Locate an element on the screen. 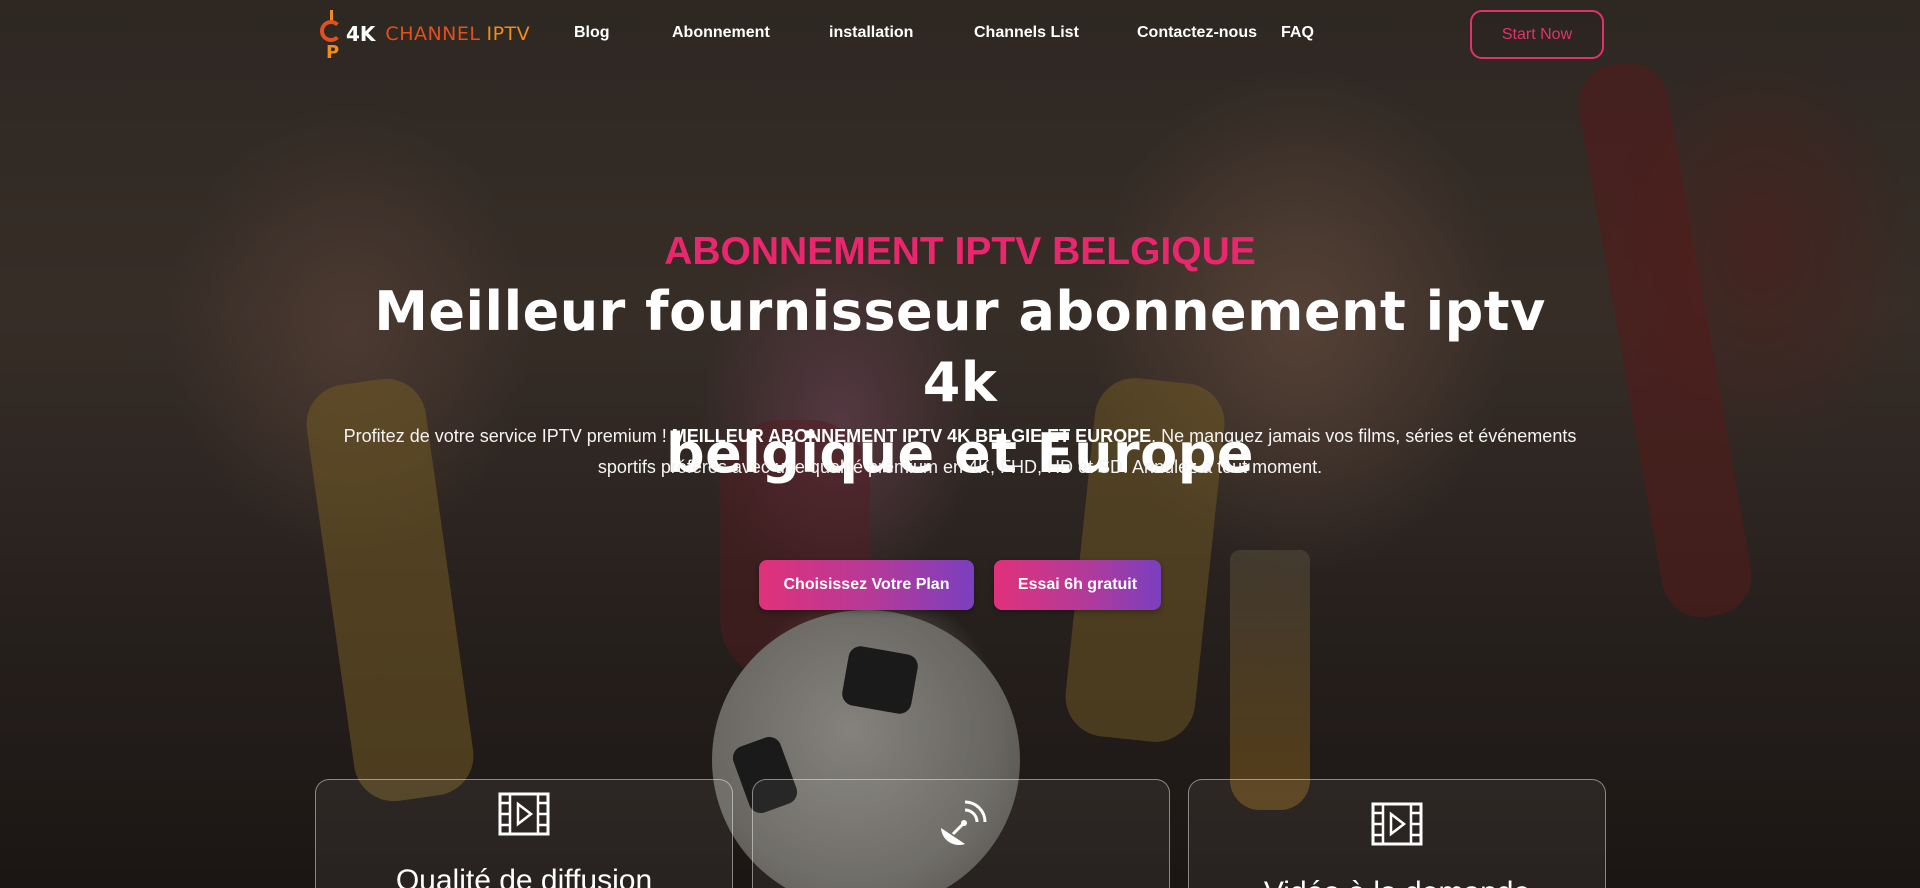  site-logo: P 4K CHANNEL IPTV is located at coordinates (424, 35).